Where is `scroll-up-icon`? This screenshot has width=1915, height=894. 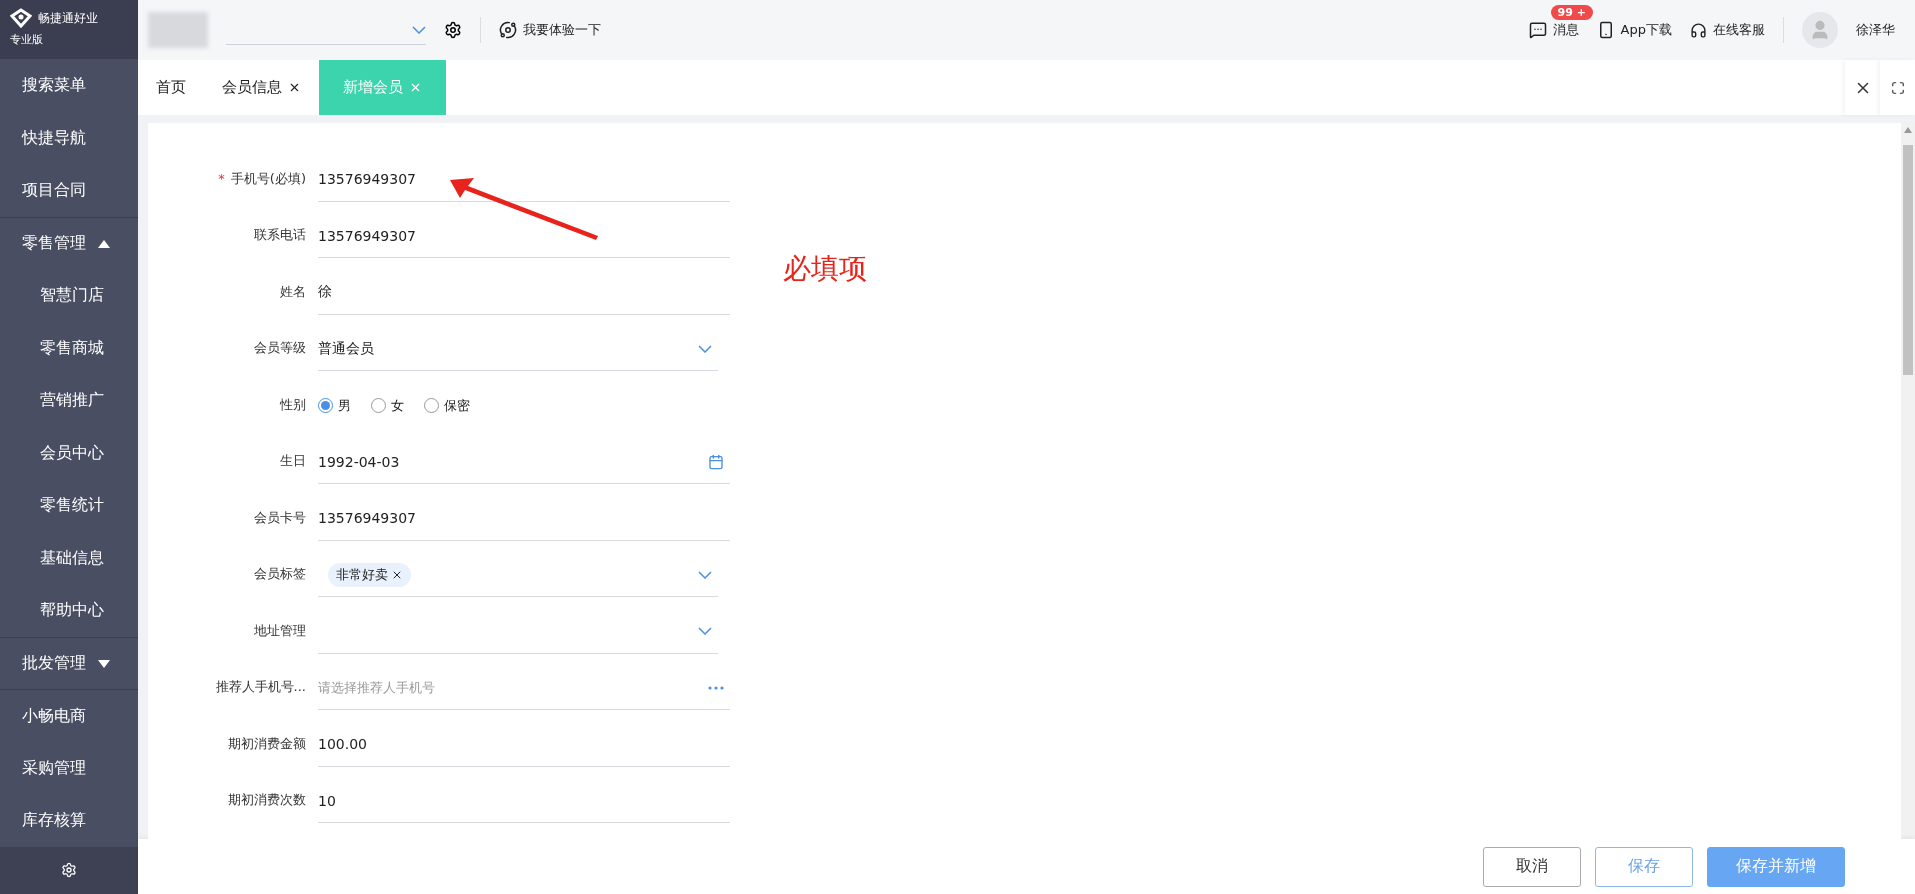
scroll-up-icon is located at coordinates (1908, 130).